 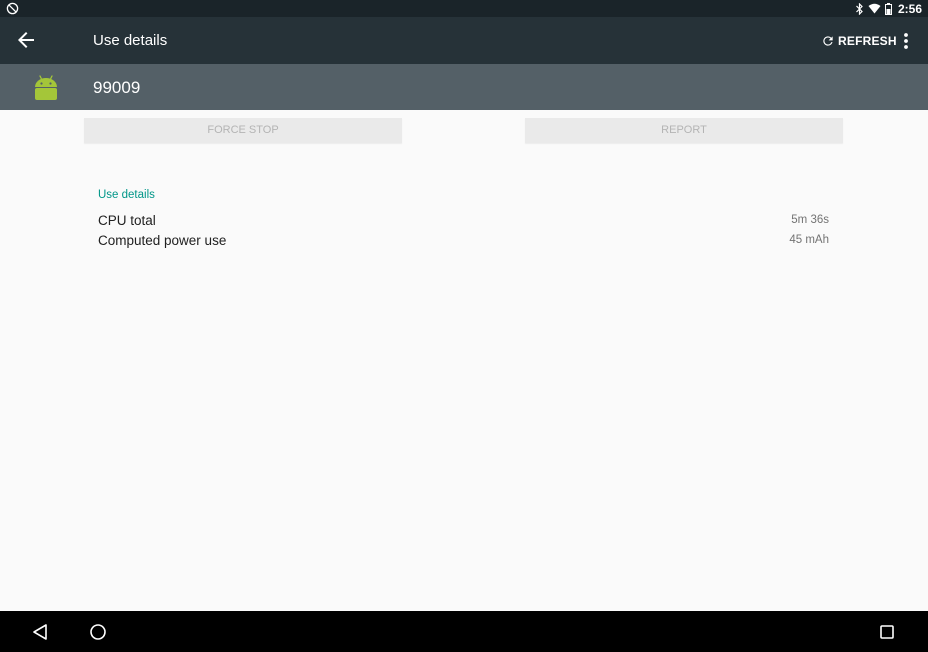 I want to click on nav-bar, so click(x=464, y=631).